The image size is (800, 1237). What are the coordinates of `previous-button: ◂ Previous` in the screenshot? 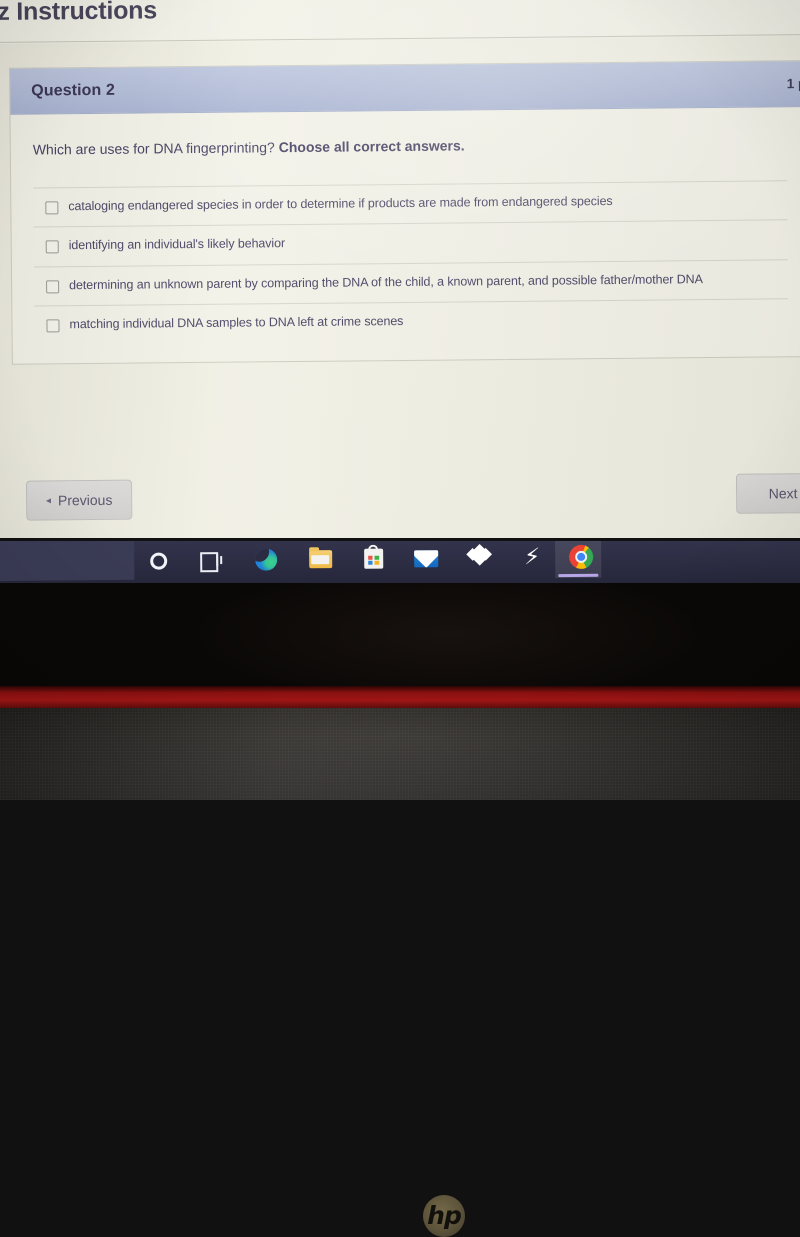 It's located at (79, 500).